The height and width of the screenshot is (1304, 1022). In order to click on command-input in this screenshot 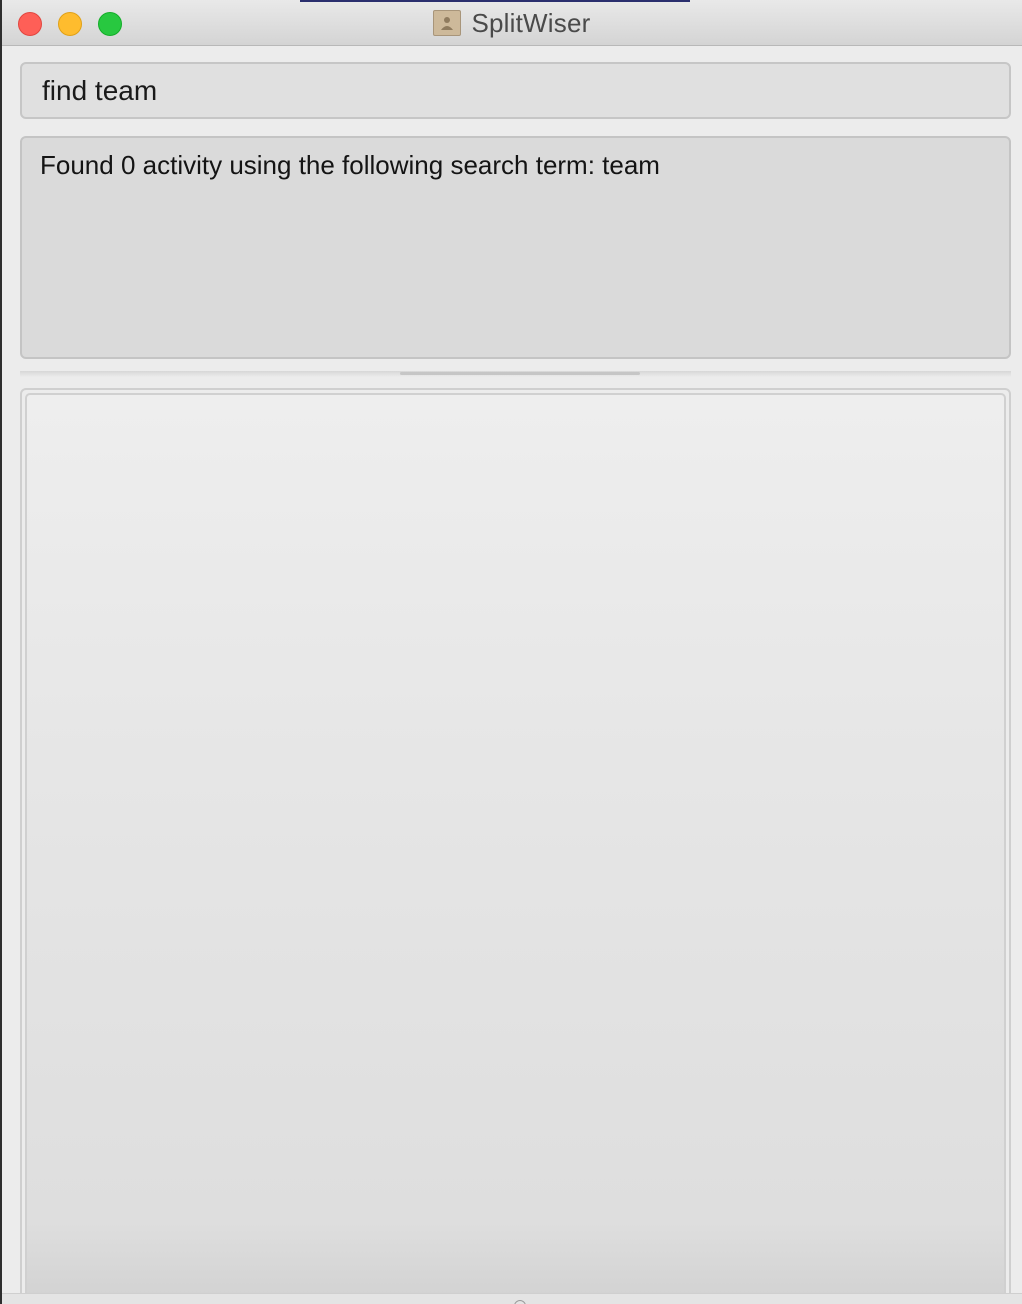, I will do `click(515, 90)`.